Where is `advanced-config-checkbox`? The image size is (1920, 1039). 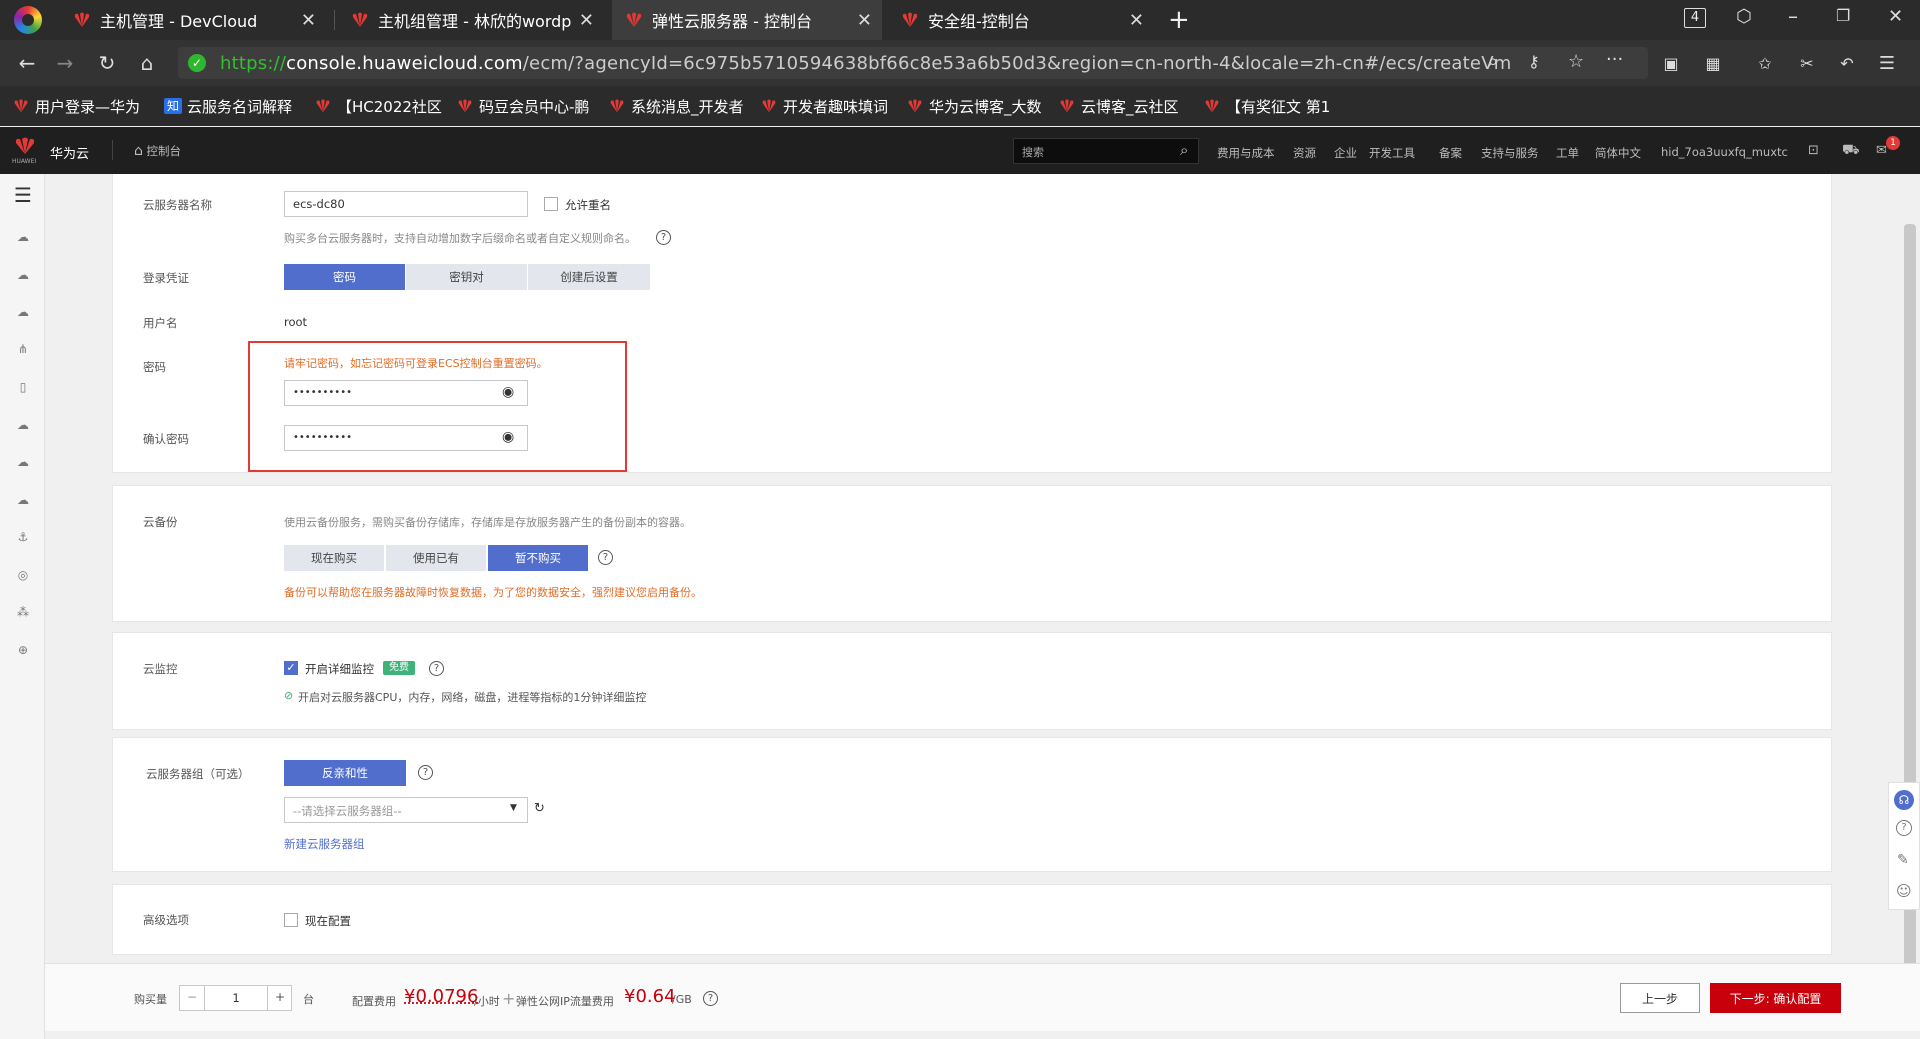
advanced-config-checkbox is located at coordinates (291, 920).